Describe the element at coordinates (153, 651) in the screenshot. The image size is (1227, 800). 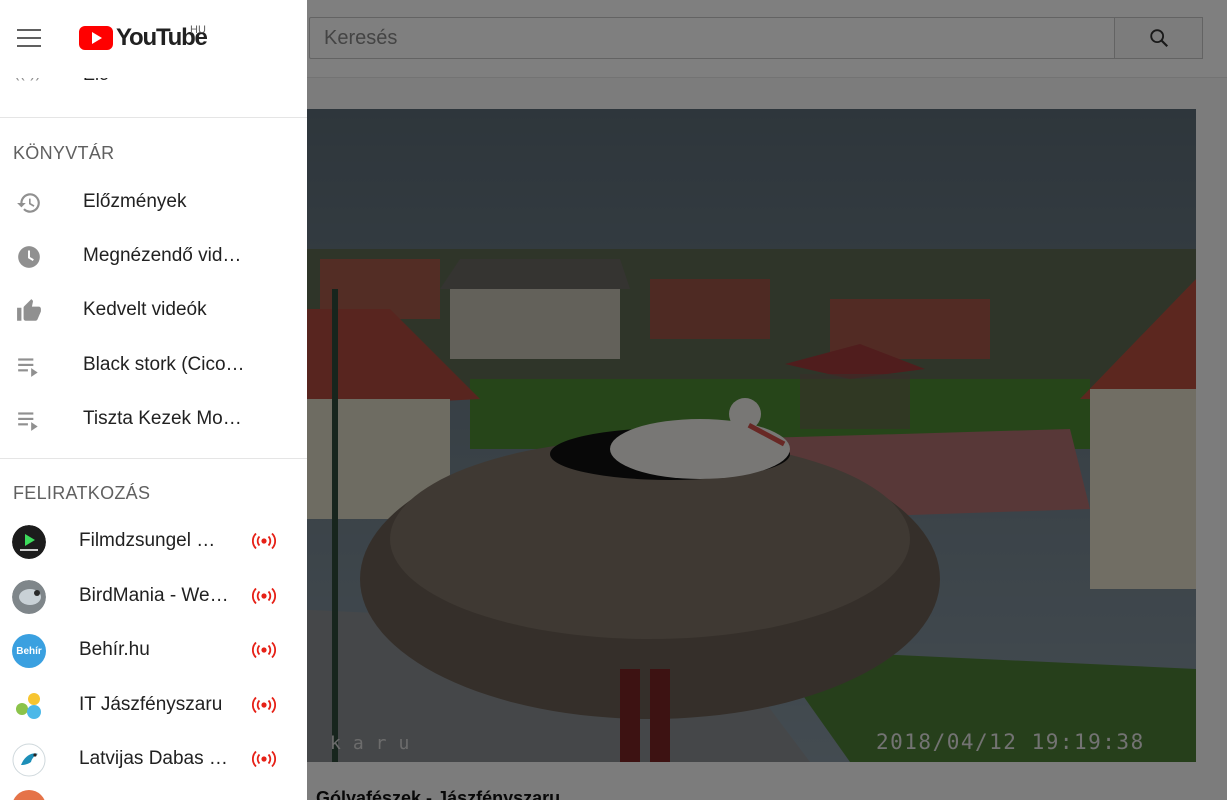
I see `subscription-item-behir: Behír Behír.hu` at that location.